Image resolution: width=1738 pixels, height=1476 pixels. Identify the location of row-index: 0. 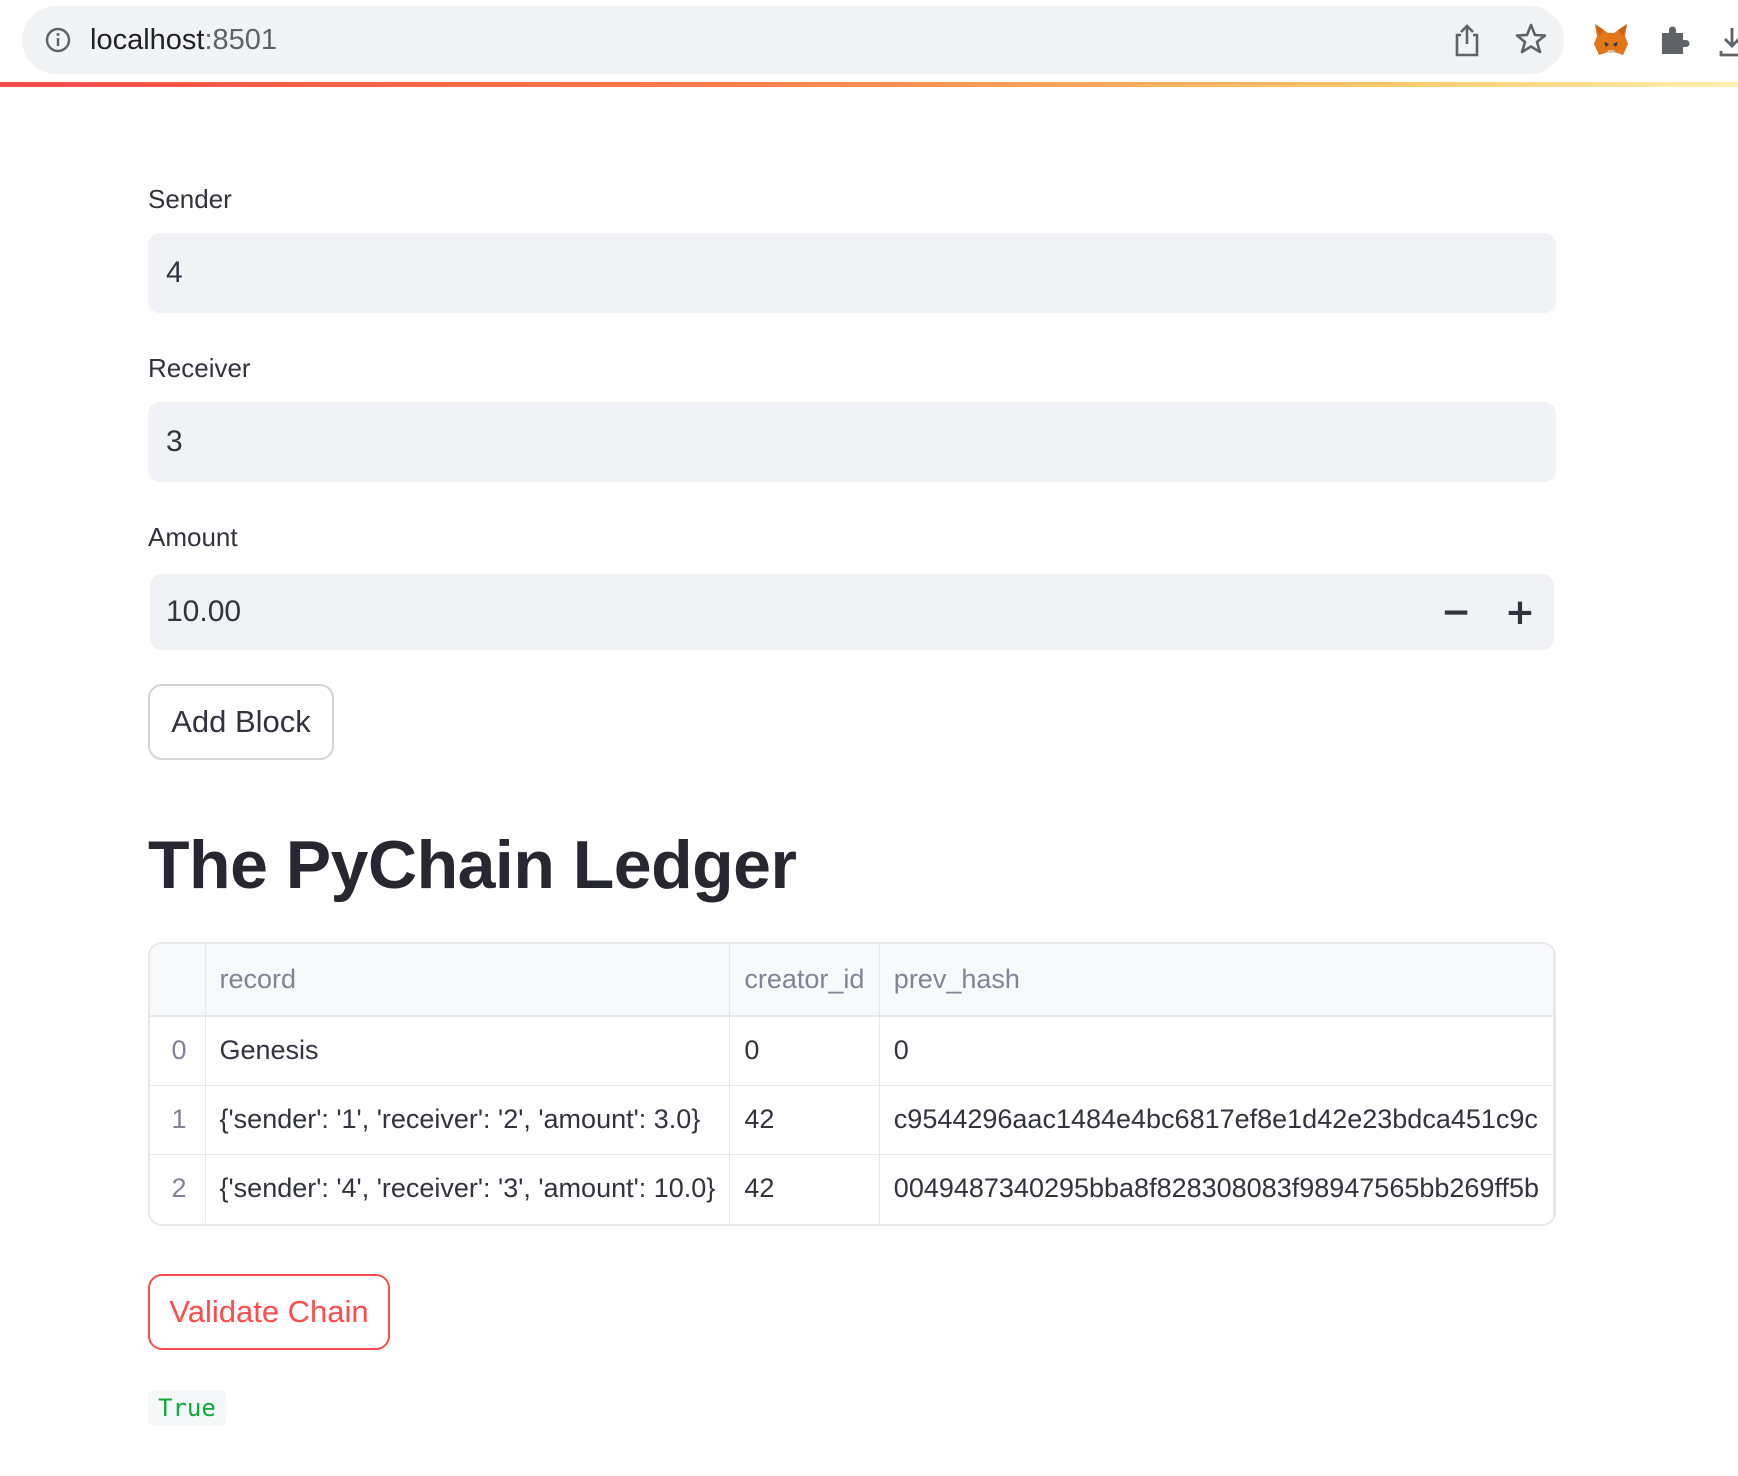
(178, 1051).